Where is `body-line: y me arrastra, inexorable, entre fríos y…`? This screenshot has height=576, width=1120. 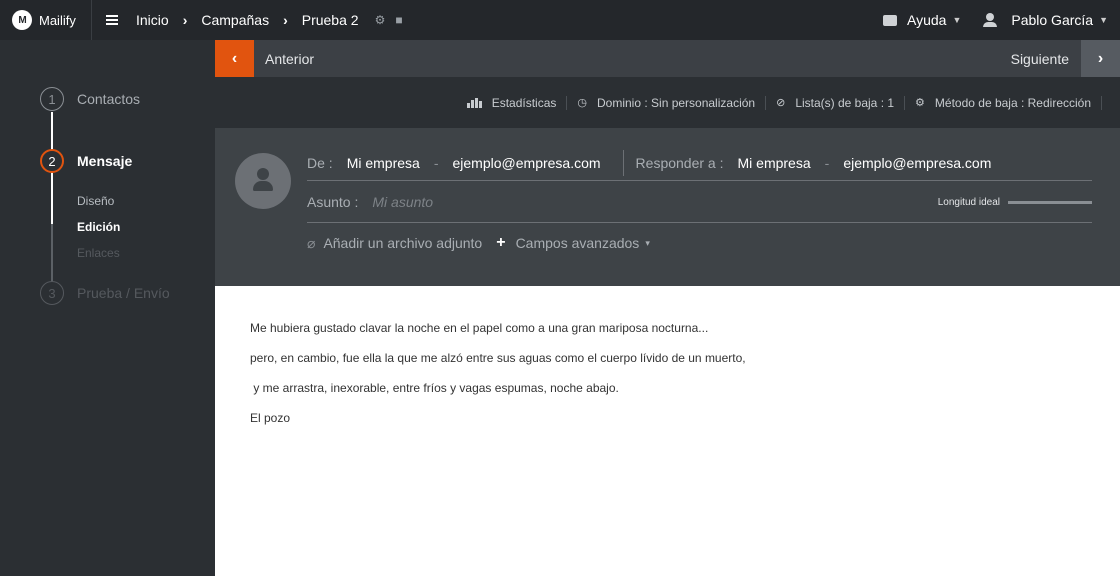 body-line: y me arrastra, inexorable, entre fríos y… is located at coordinates (434, 388).